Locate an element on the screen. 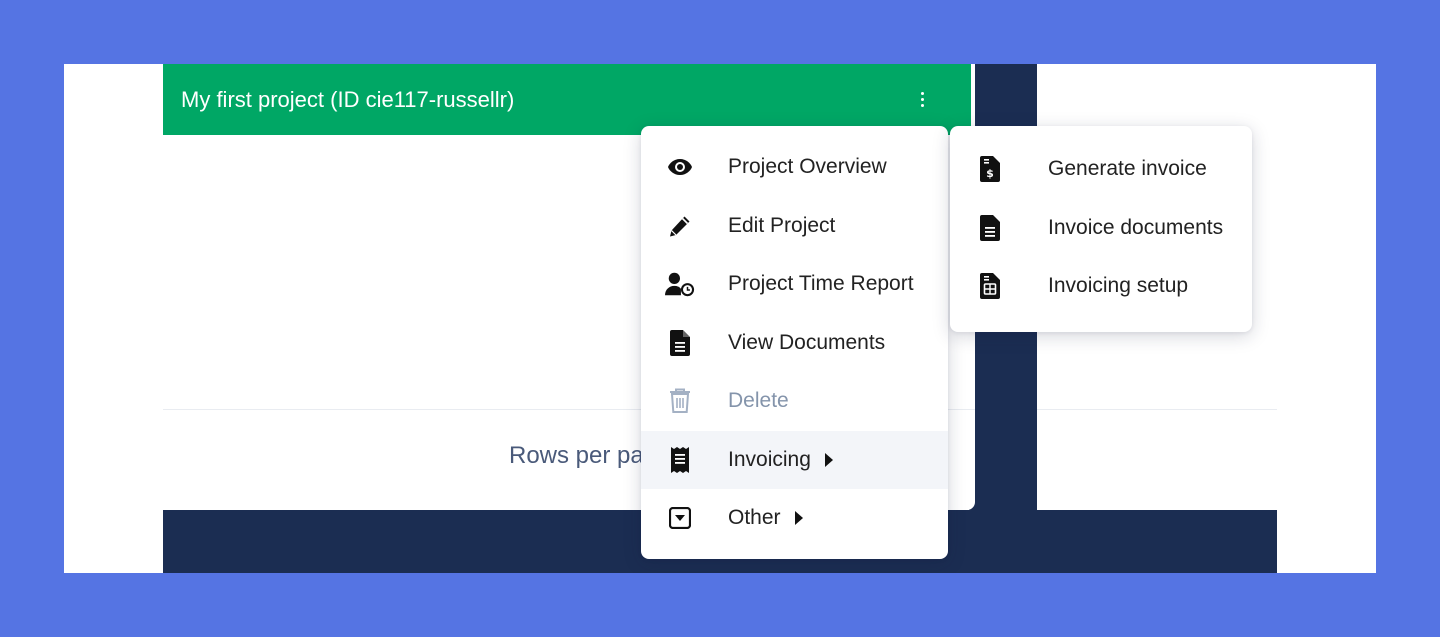  menu-item-project-time-report: Project Time Report is located at coordinates (794, 284).